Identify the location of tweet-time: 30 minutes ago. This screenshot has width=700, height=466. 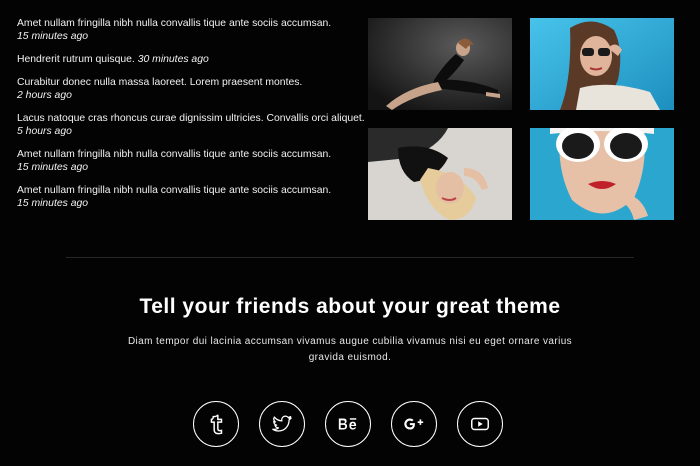
(173, 59).